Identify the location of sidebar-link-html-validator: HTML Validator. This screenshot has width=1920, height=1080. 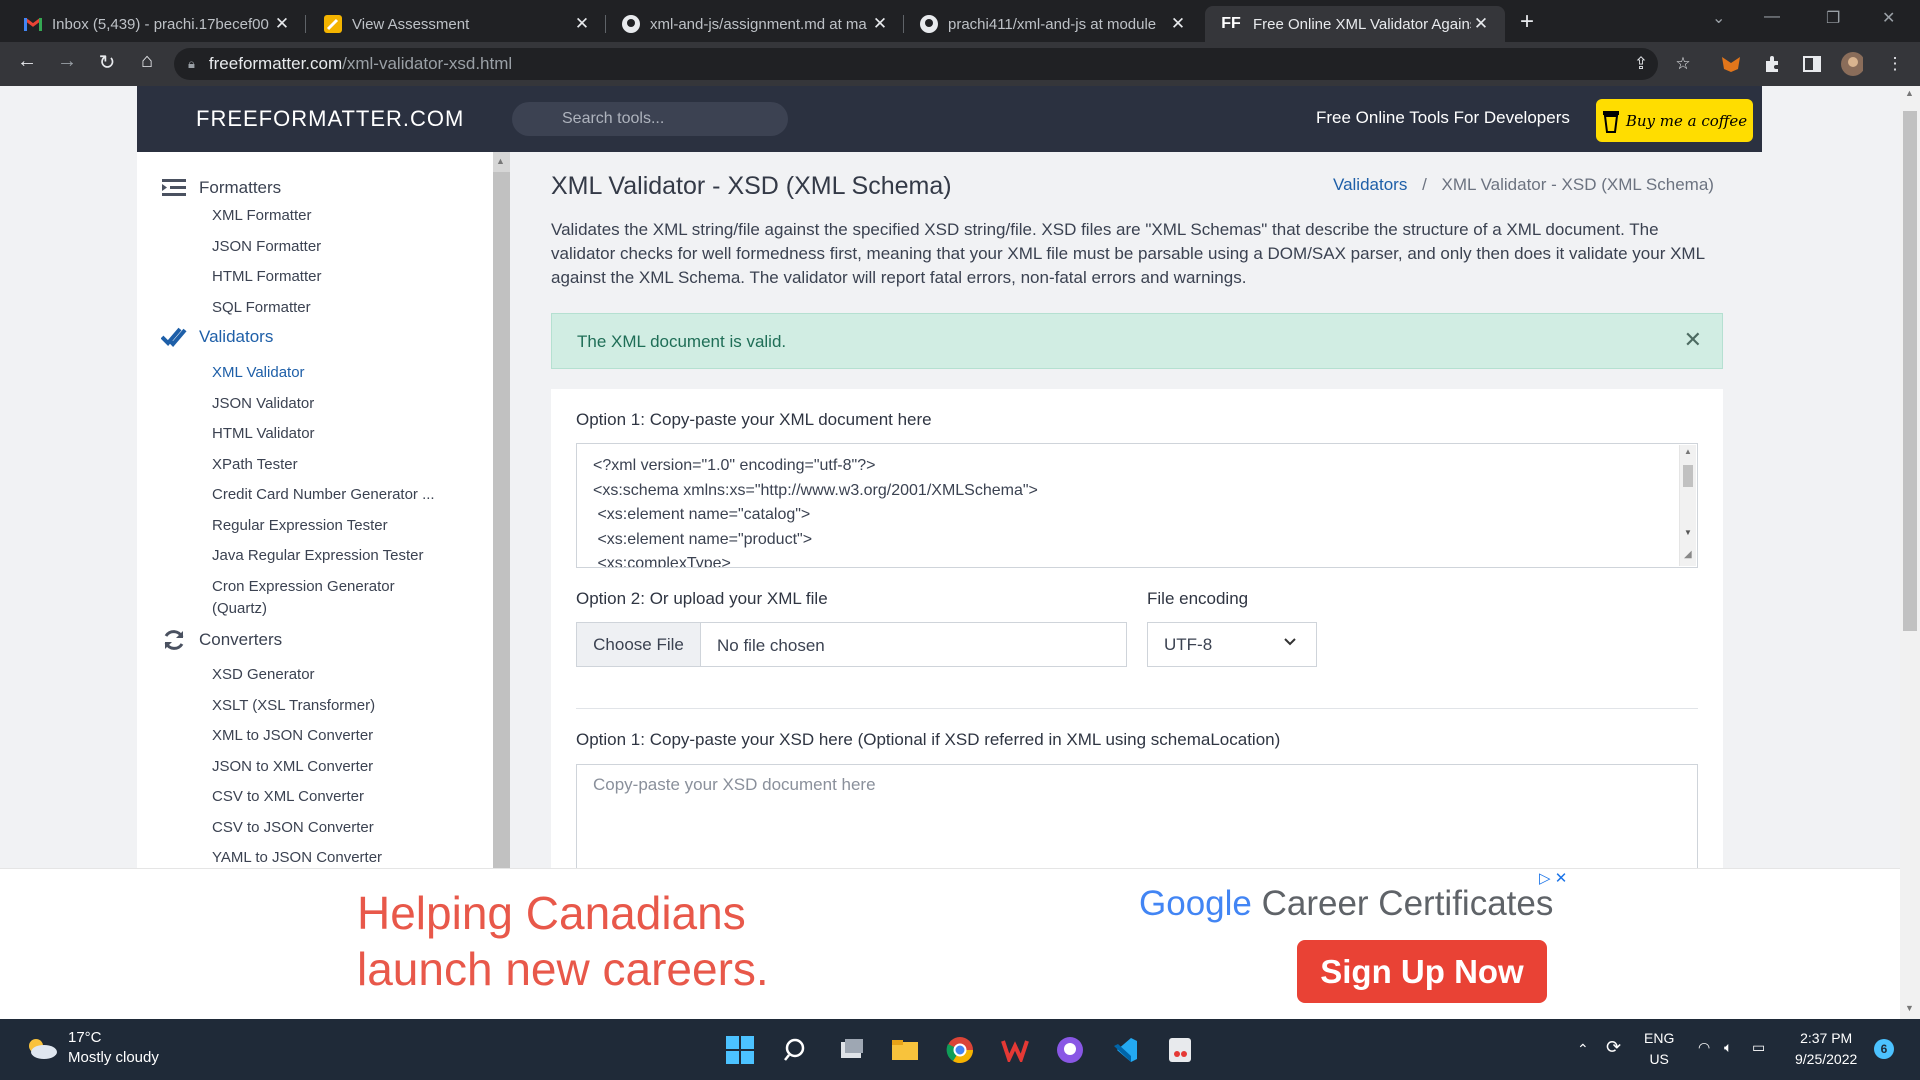
(263, 433).